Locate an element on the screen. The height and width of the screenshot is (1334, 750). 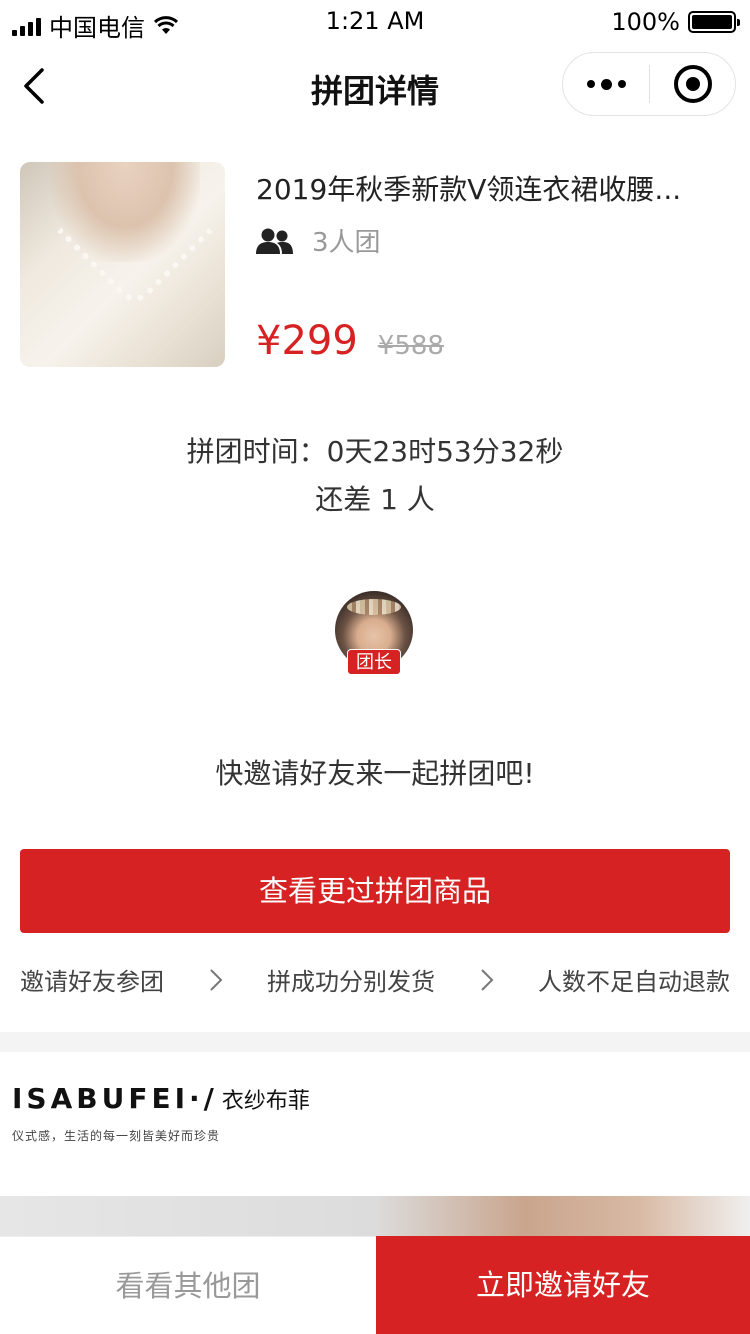
group-size-row: 3人团 is located at coordinates (318, 240).